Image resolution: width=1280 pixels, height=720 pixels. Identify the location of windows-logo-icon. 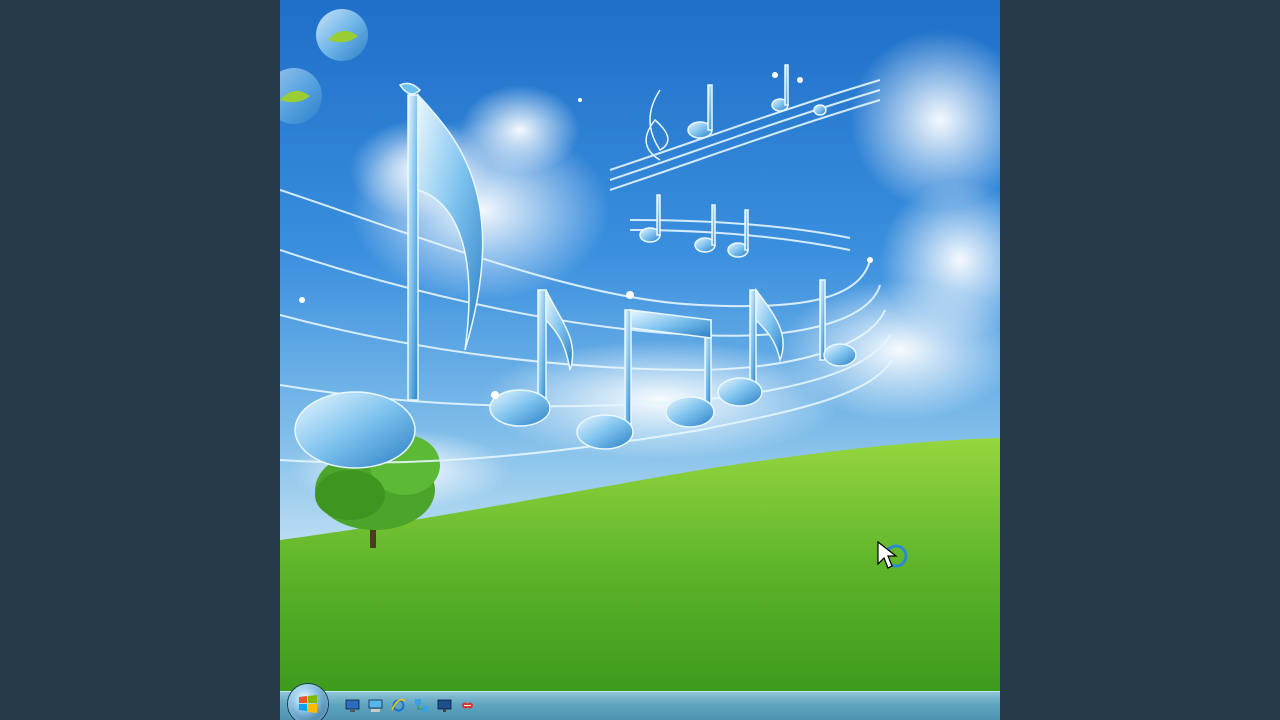
(308, 704).